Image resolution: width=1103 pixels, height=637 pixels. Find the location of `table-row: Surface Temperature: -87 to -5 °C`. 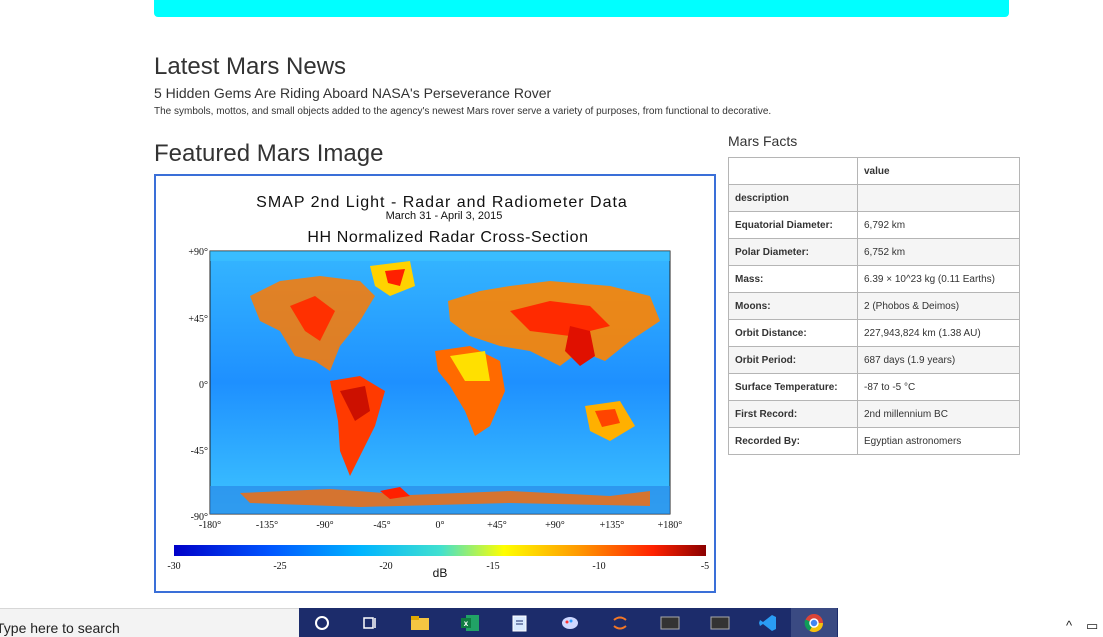

table-row: Surface Temperature: -87 to -5 °C is located at coordinates (874, 387).